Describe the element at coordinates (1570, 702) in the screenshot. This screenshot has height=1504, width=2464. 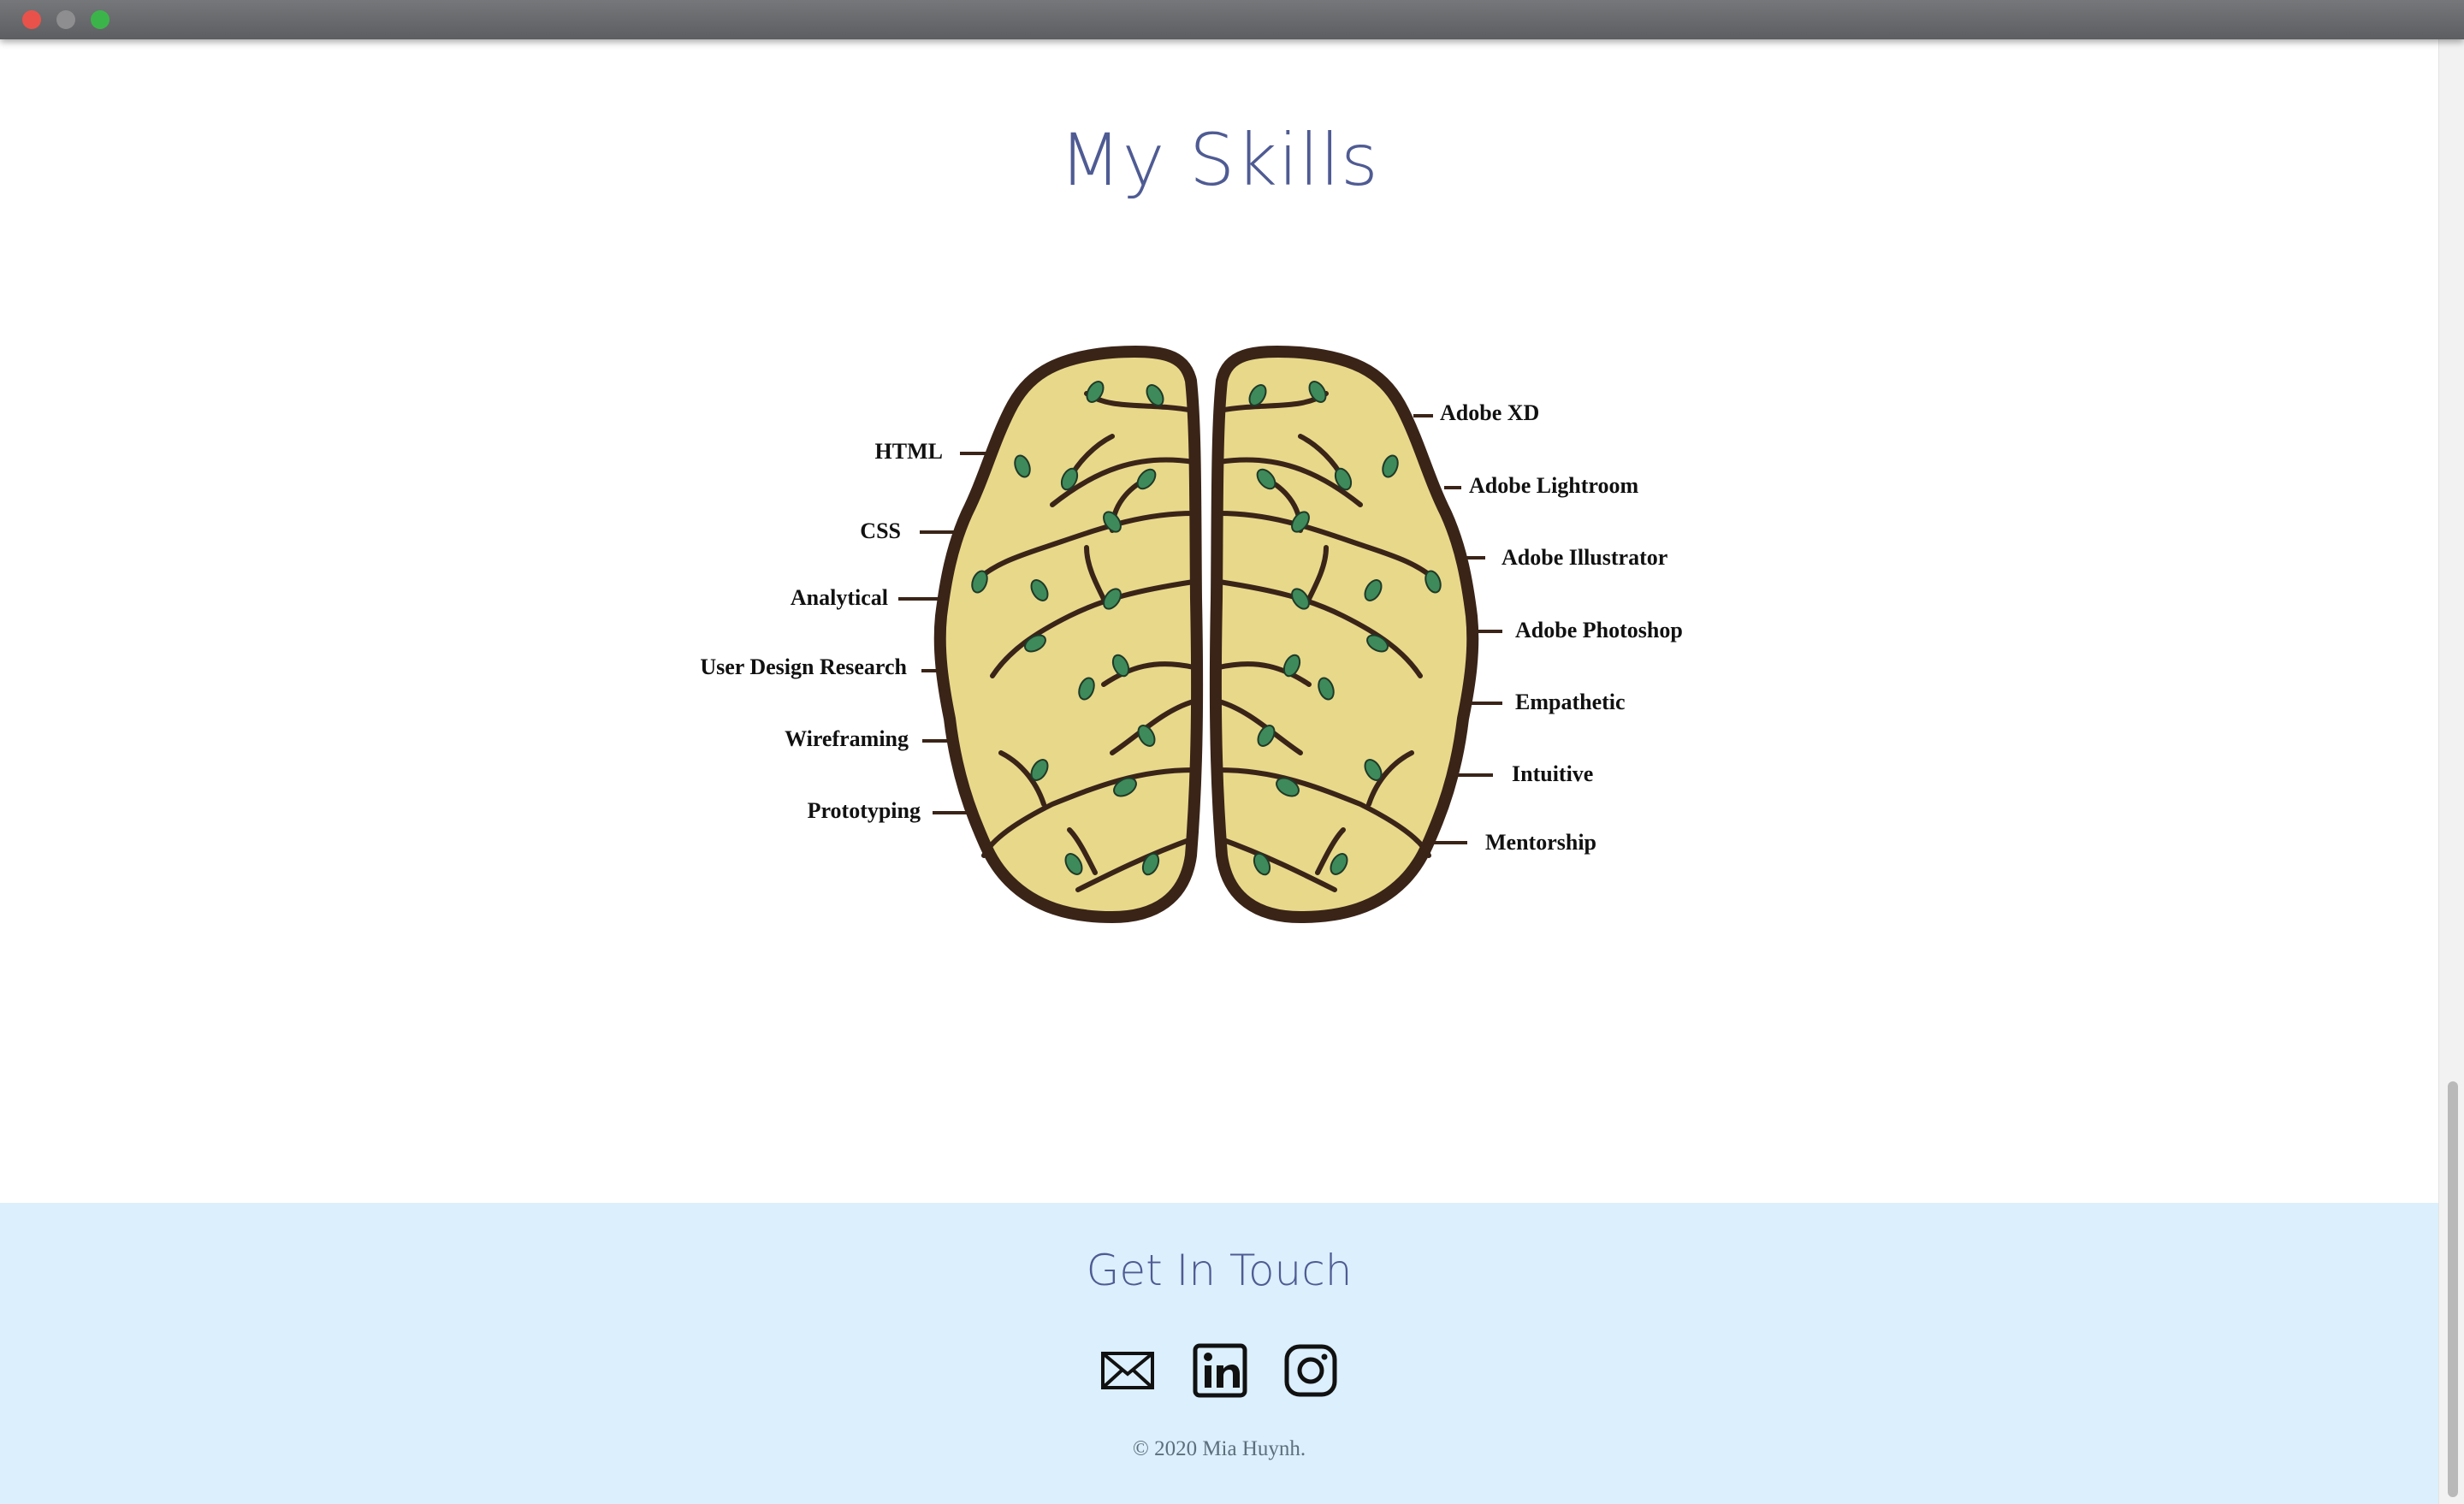
I see `skill-label-empathetic: Empathetic` at that location.